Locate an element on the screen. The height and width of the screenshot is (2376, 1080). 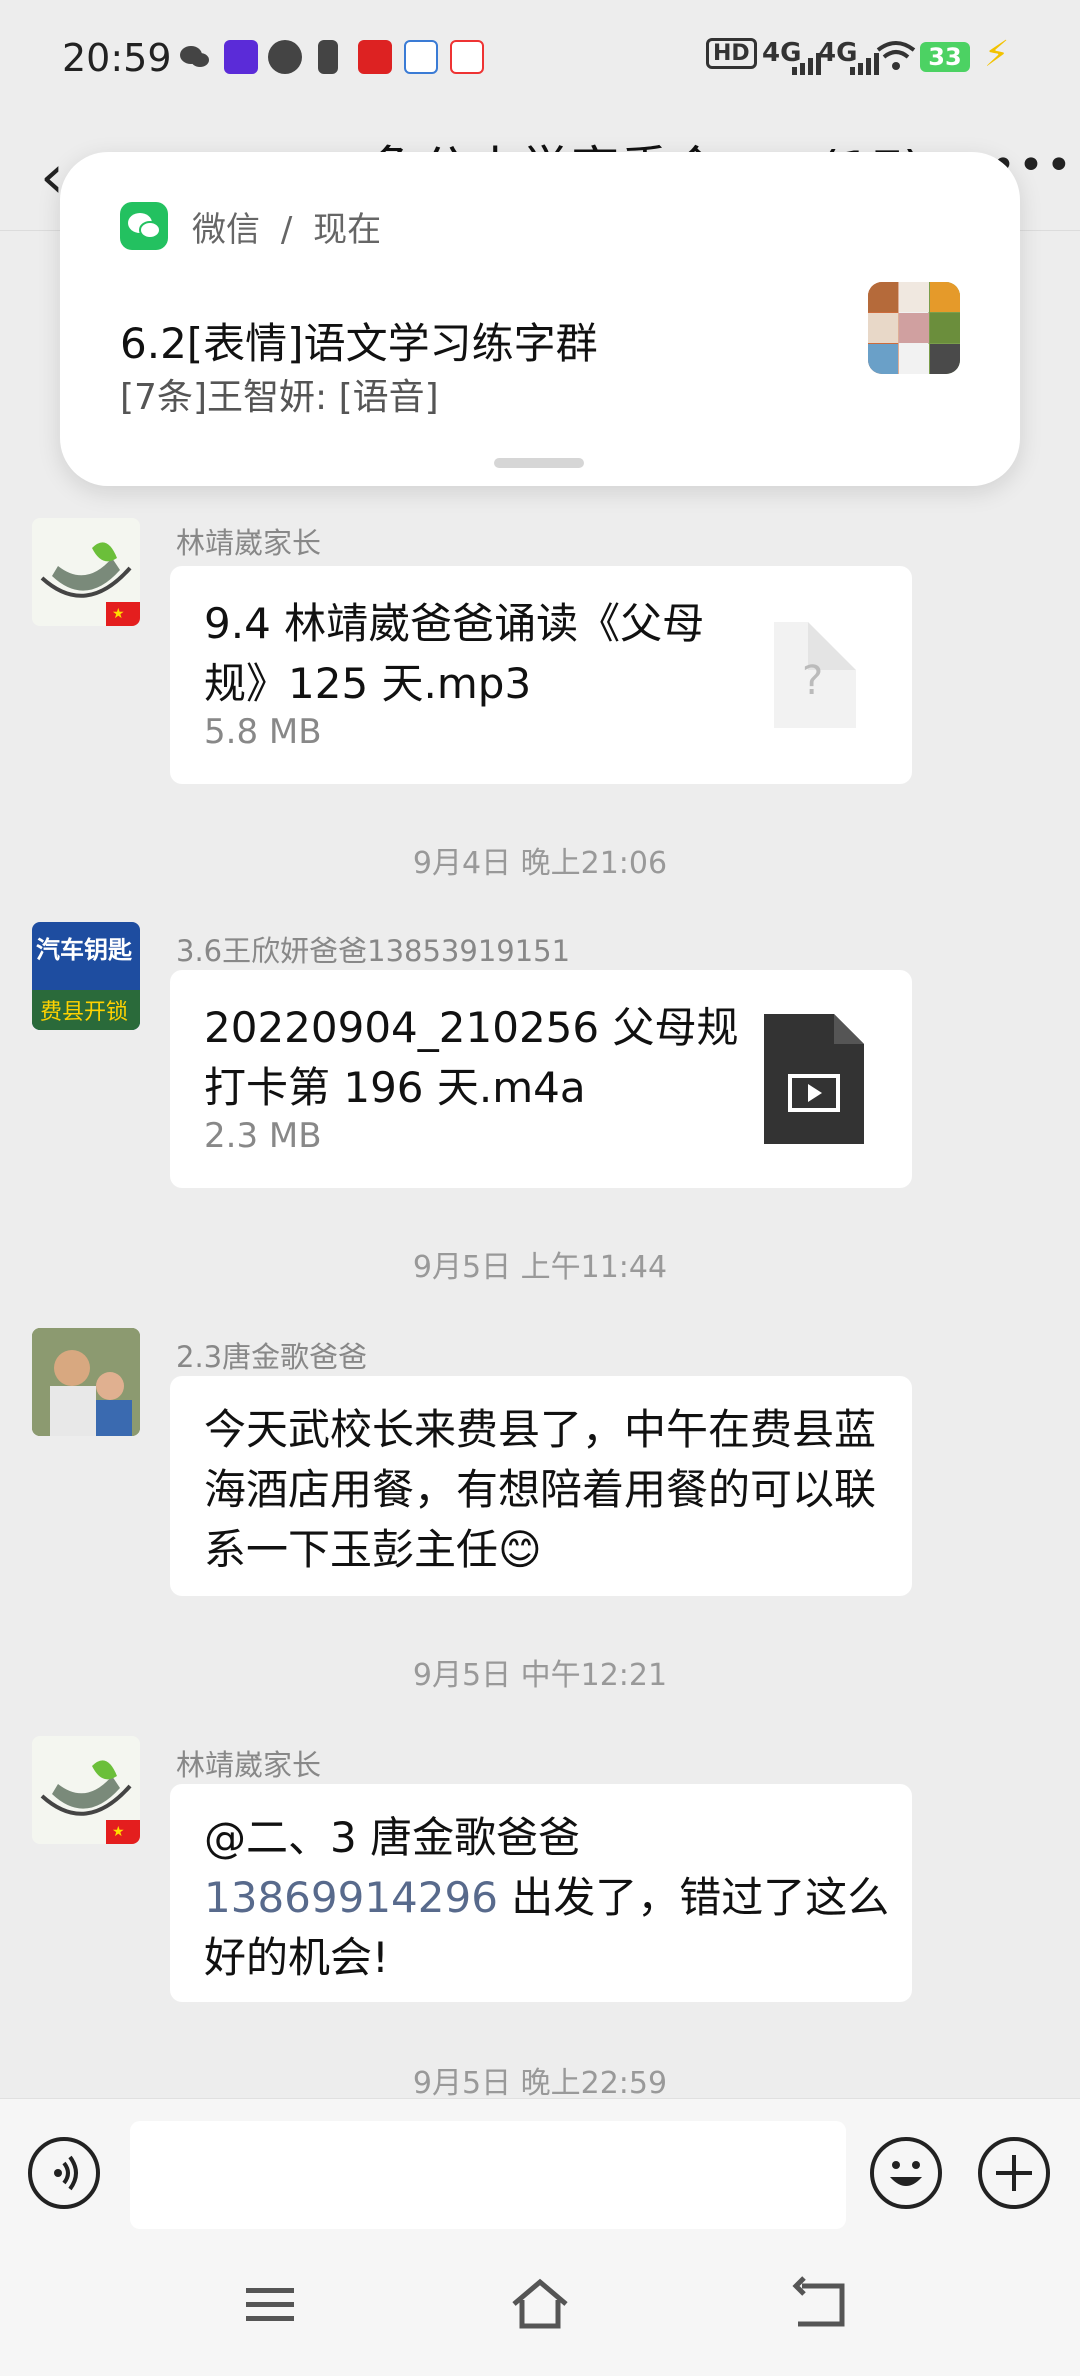
notification-title: 6.2[表情]语文学习练字群 is located at coordinates (359, 343).